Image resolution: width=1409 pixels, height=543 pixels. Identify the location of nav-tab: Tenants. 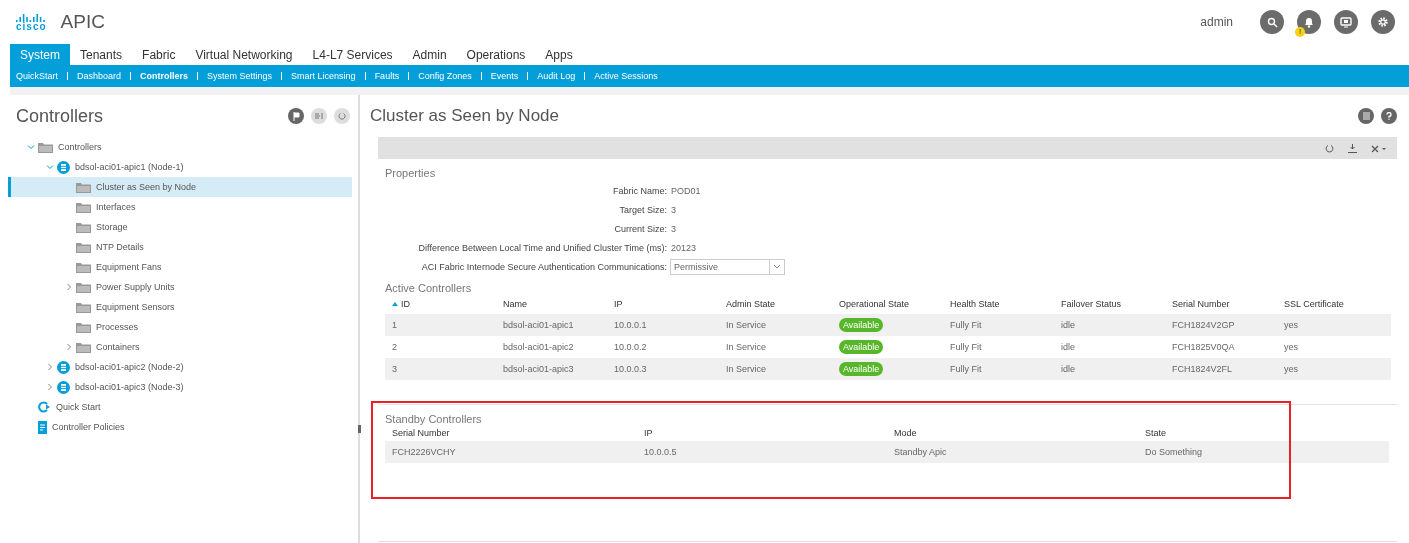
(101, 54).